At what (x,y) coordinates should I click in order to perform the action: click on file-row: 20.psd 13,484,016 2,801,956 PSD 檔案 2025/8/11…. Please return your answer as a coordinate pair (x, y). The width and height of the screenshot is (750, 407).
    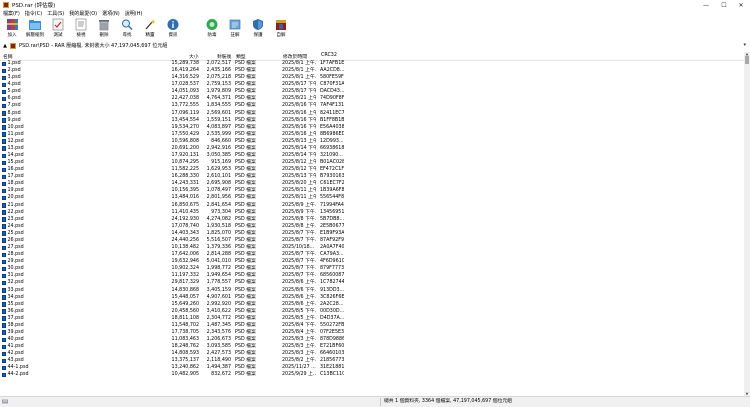
    Looking at the image, I should click on (372, 197).